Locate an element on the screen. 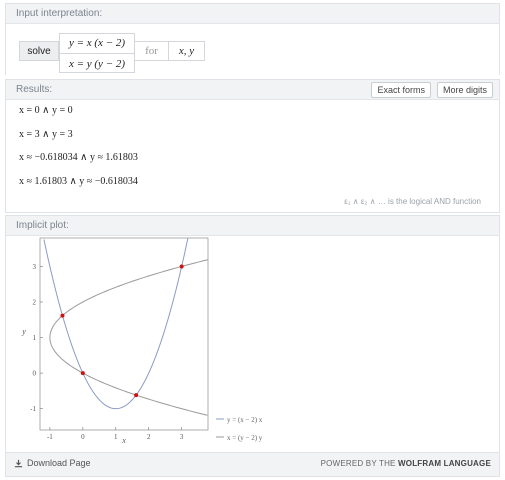  for-cell: for is located at coordinates (152, 51).